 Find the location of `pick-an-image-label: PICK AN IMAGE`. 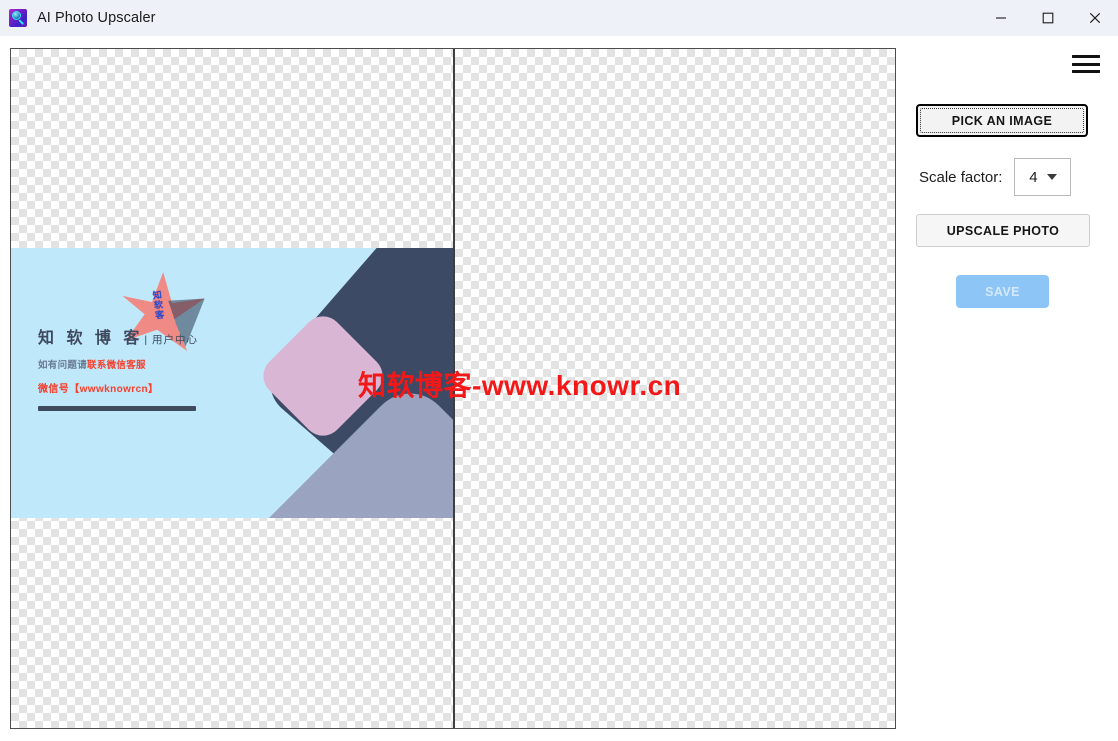

pick-an-image-label: PICK AN IMAGE is located at coordinates (1002, 120).